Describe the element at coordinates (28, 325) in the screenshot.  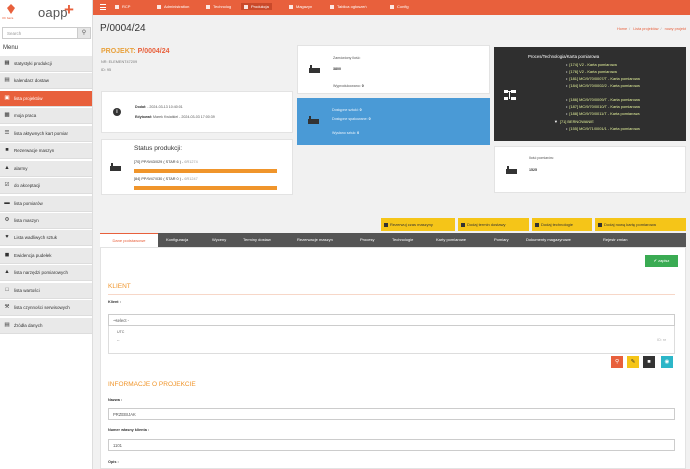
I see `sidebar-item-label: Źródła danych` at that location.